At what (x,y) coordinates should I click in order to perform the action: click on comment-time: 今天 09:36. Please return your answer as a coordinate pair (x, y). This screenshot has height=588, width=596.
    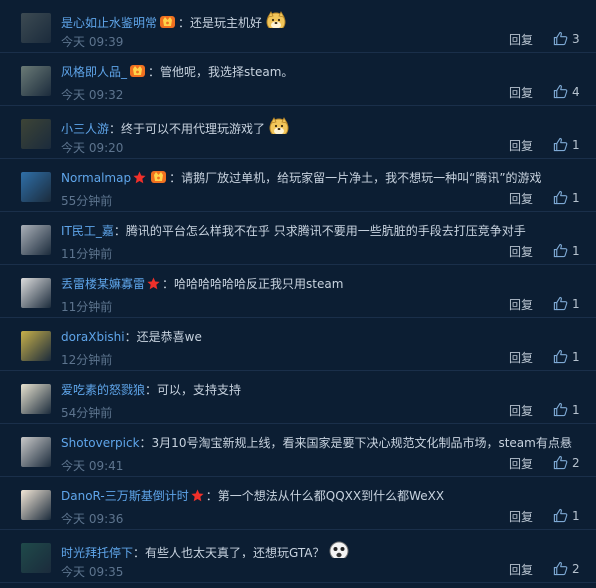
    Looking at the image, I should click on (92, 519).